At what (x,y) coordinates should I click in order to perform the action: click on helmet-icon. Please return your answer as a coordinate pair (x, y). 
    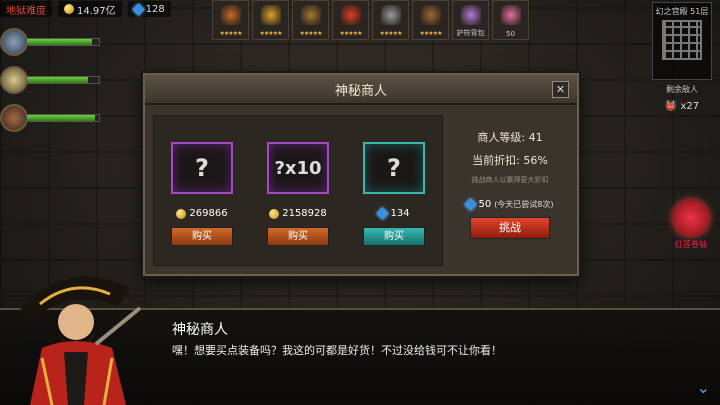
    Looking at the image, I should click on (311, 15).